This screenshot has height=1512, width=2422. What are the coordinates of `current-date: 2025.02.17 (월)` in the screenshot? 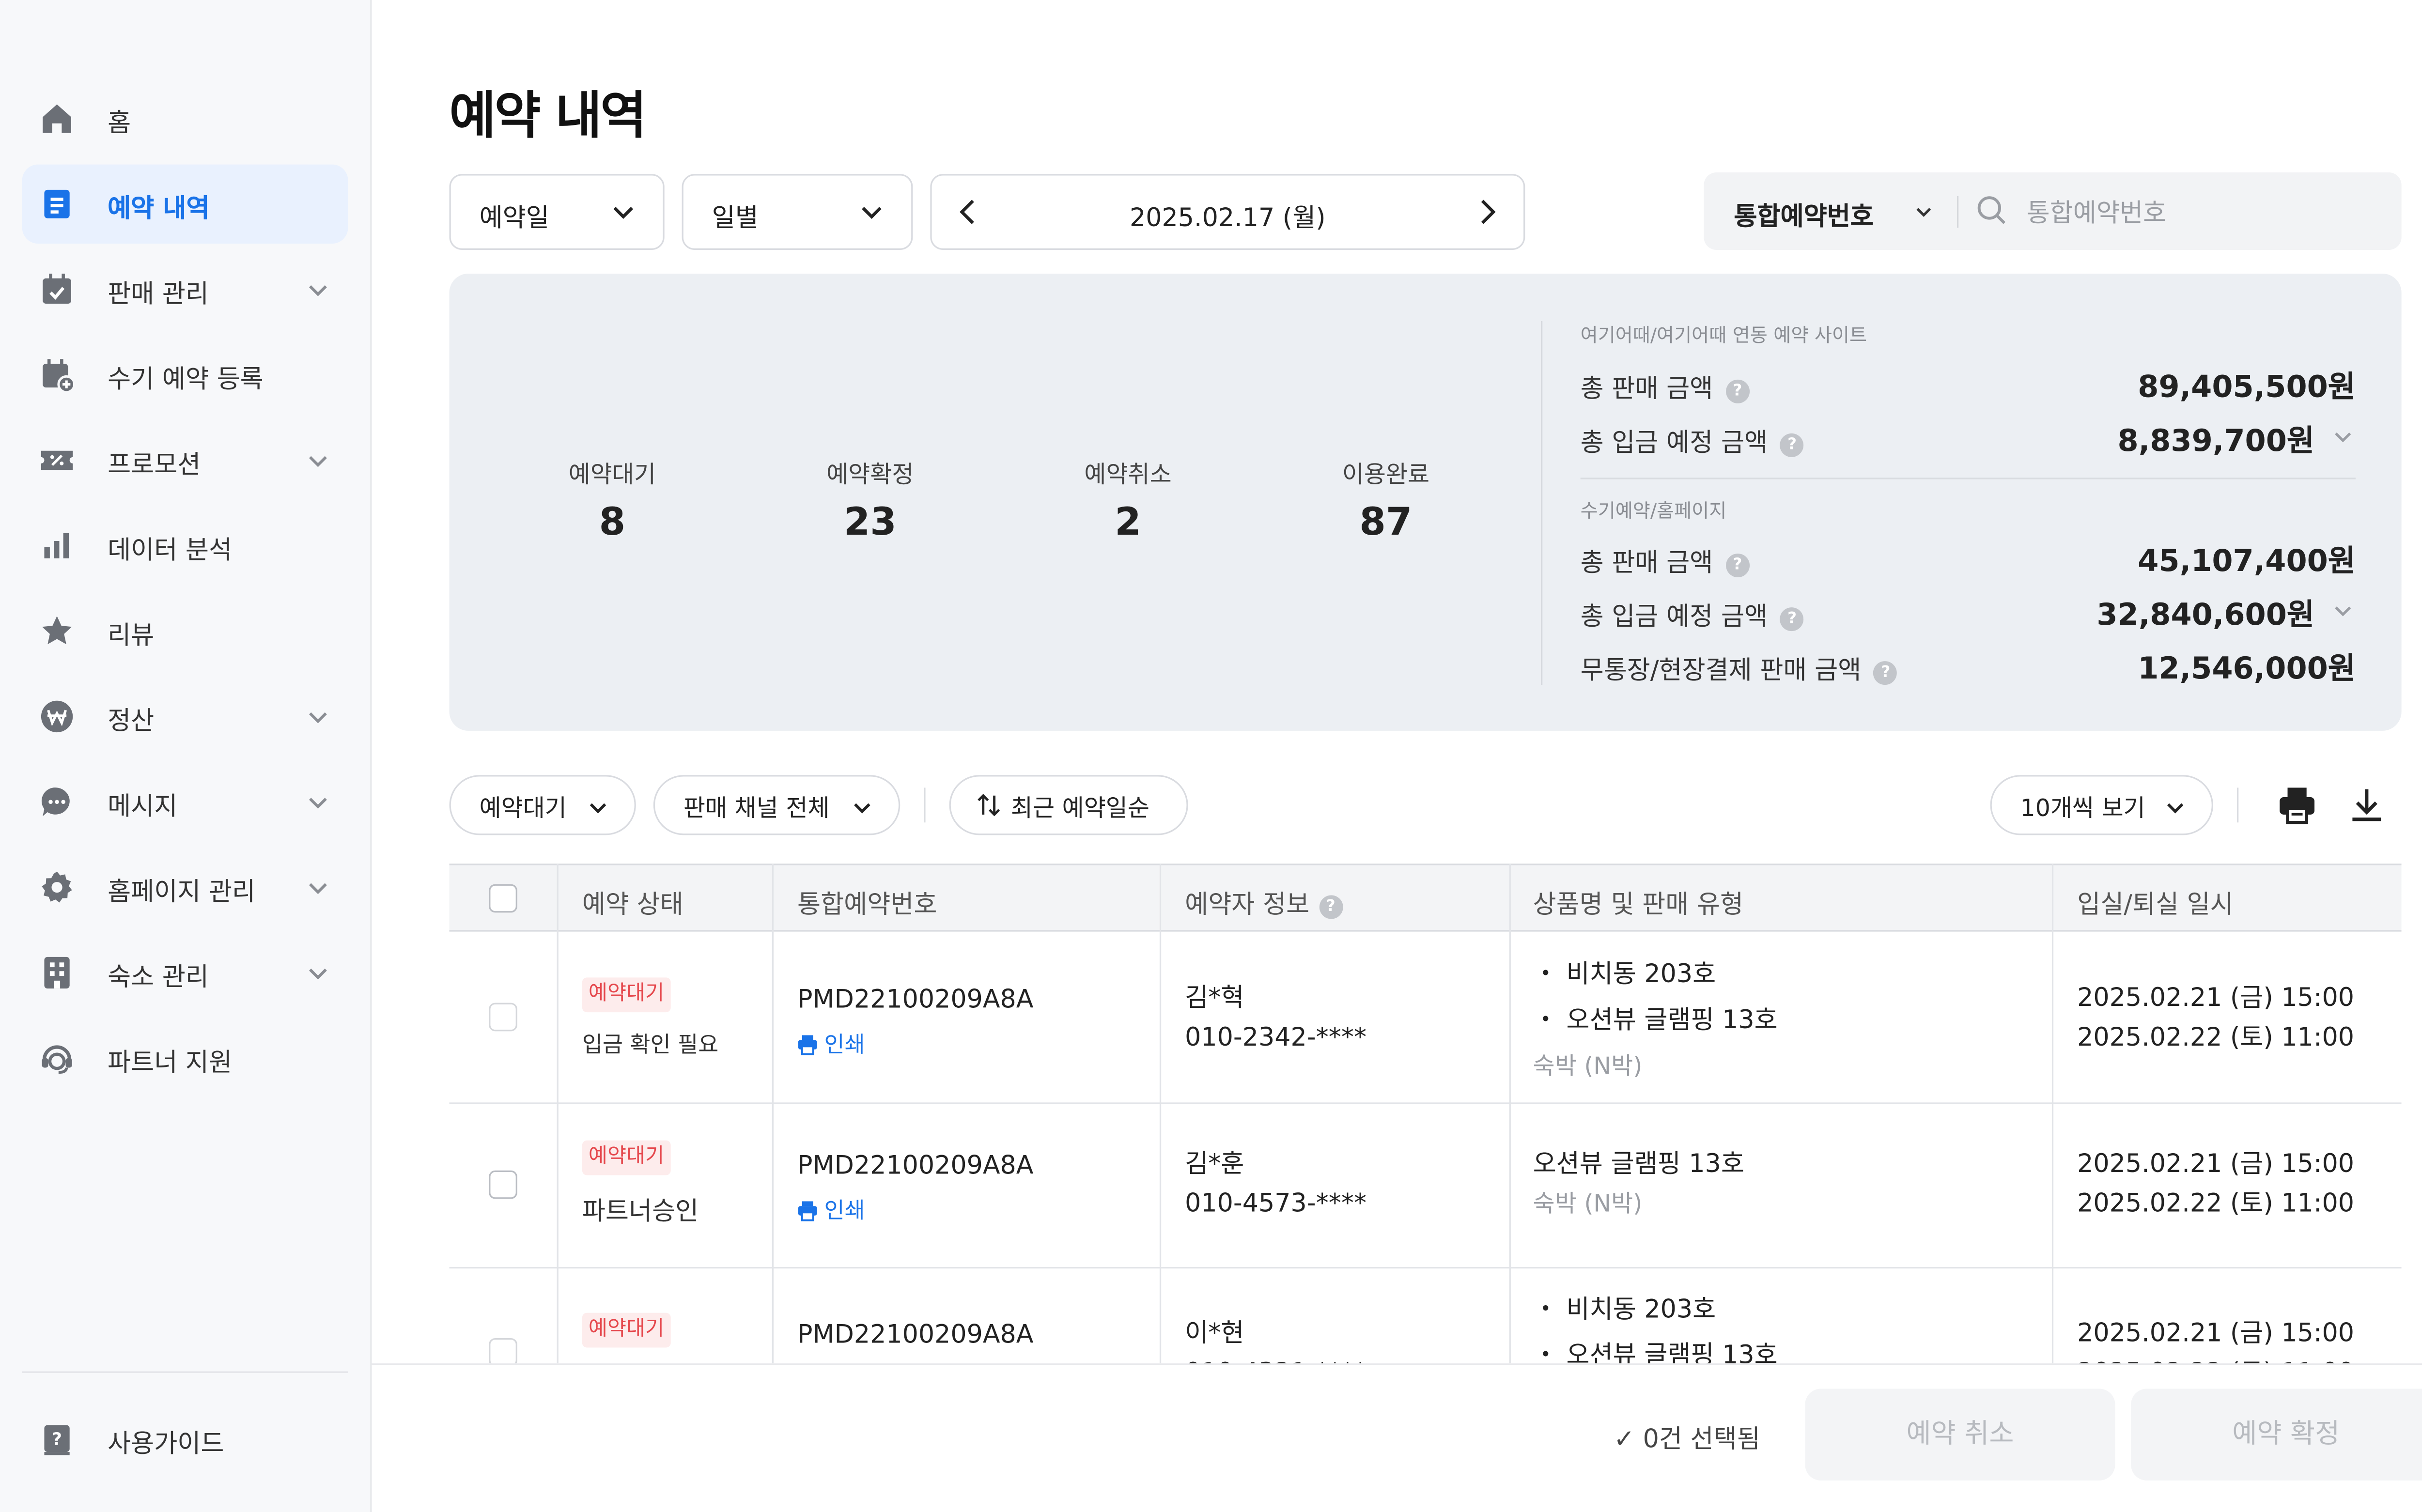 It's located at (1228, 217).